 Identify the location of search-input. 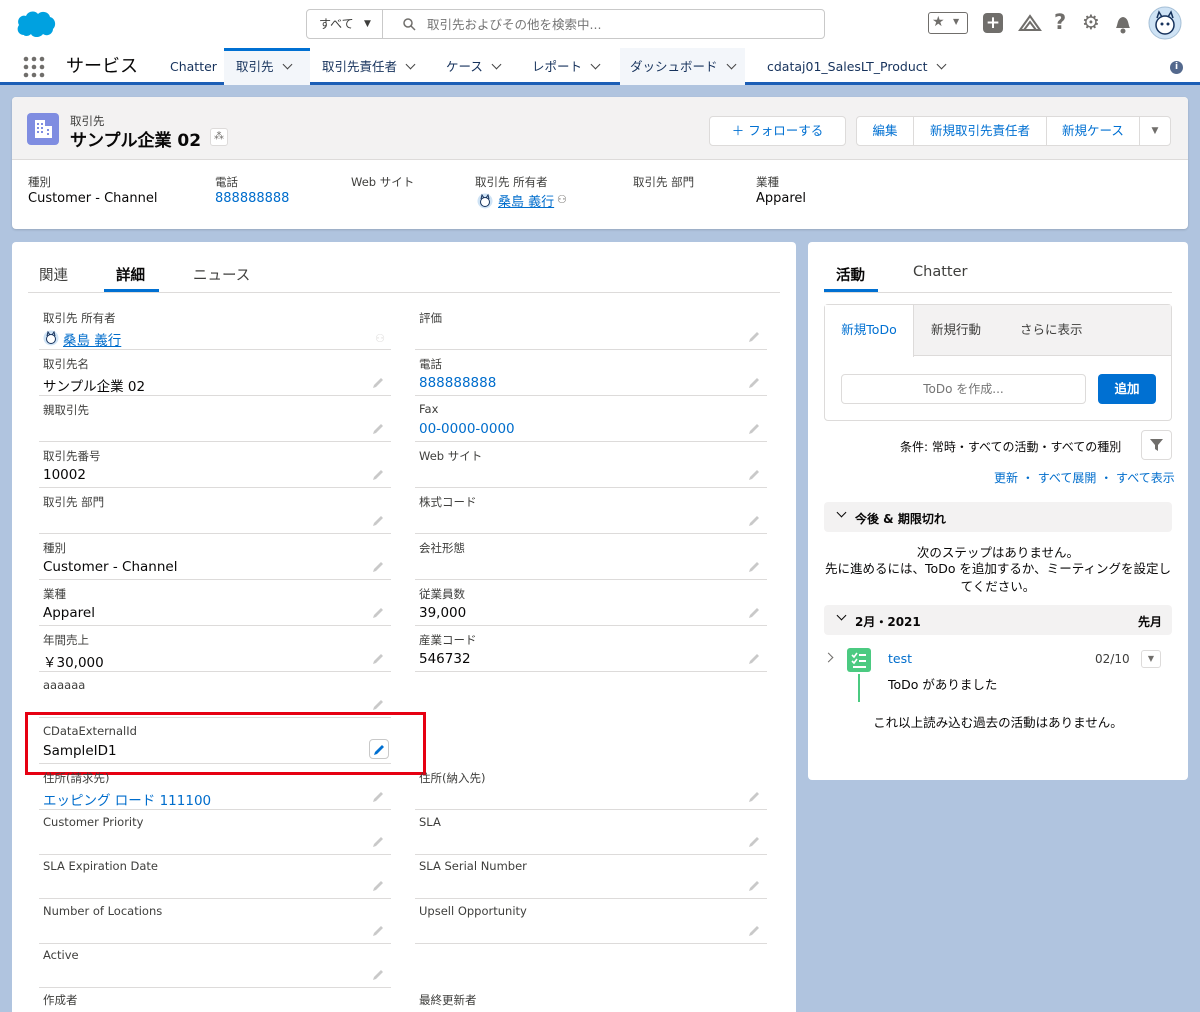
(617, 24).